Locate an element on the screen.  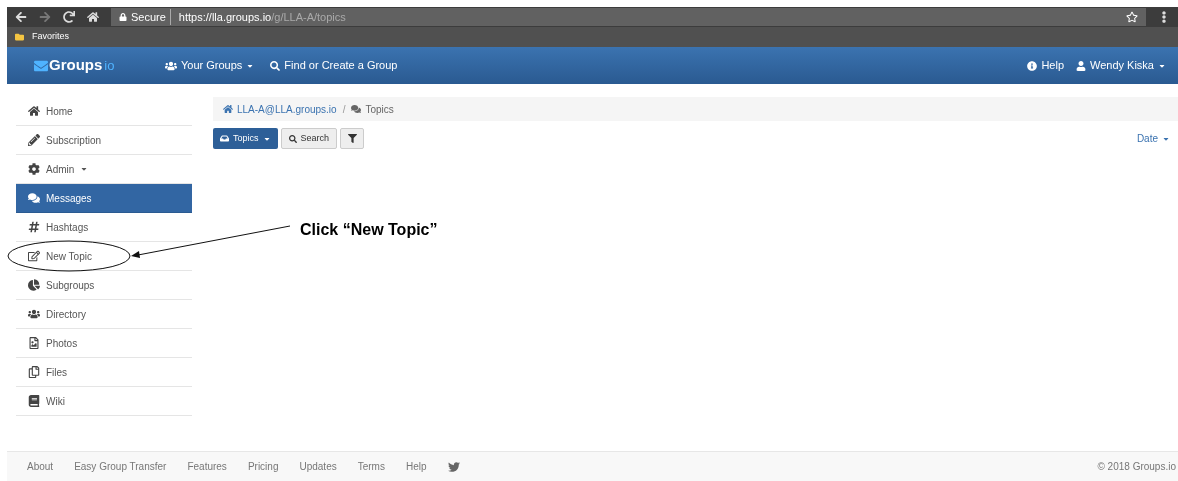
footer-link: About is located at coordinates (40, 466).